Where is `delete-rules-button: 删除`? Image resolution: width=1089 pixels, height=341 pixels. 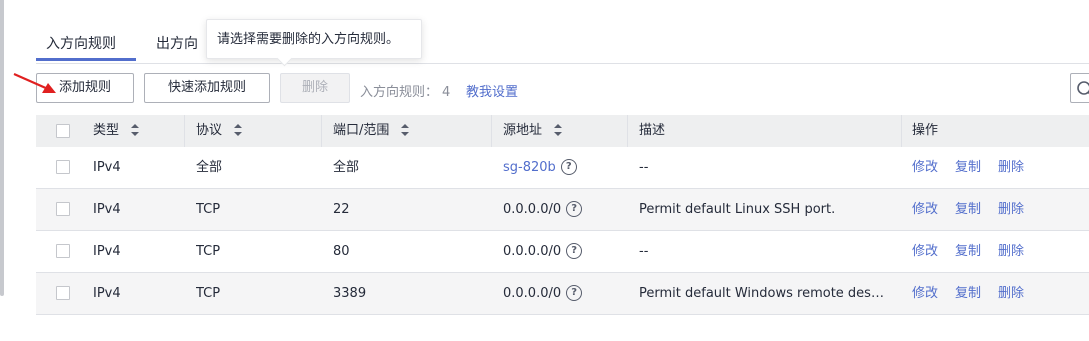
delete-rules-button: 删除 is located at coordinates (315, 88).